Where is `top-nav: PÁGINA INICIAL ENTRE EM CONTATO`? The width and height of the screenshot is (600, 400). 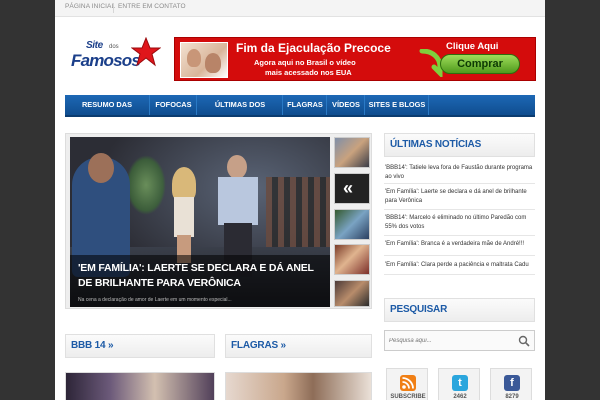
top-nav: PÁGINA INICIAL ENTRE EM CONTATO is located at coordinates (300, 8).